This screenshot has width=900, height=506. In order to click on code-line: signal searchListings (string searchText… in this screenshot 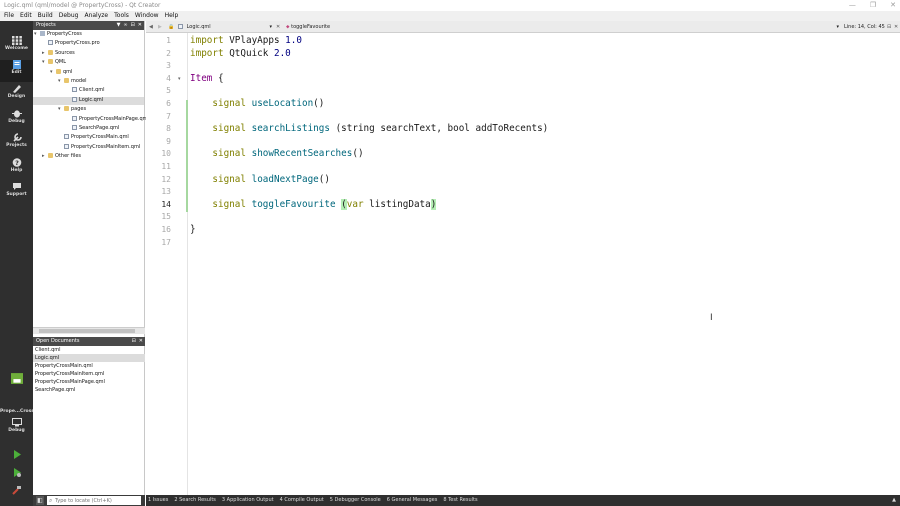, I will do `click(369, 129)`.